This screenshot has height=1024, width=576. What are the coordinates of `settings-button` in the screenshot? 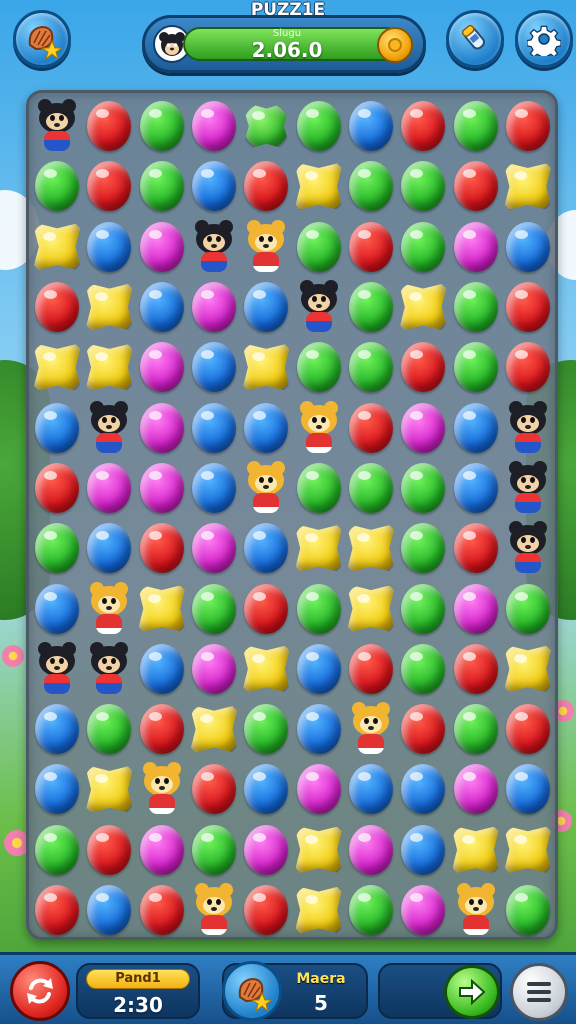 It's located at (544, 39).